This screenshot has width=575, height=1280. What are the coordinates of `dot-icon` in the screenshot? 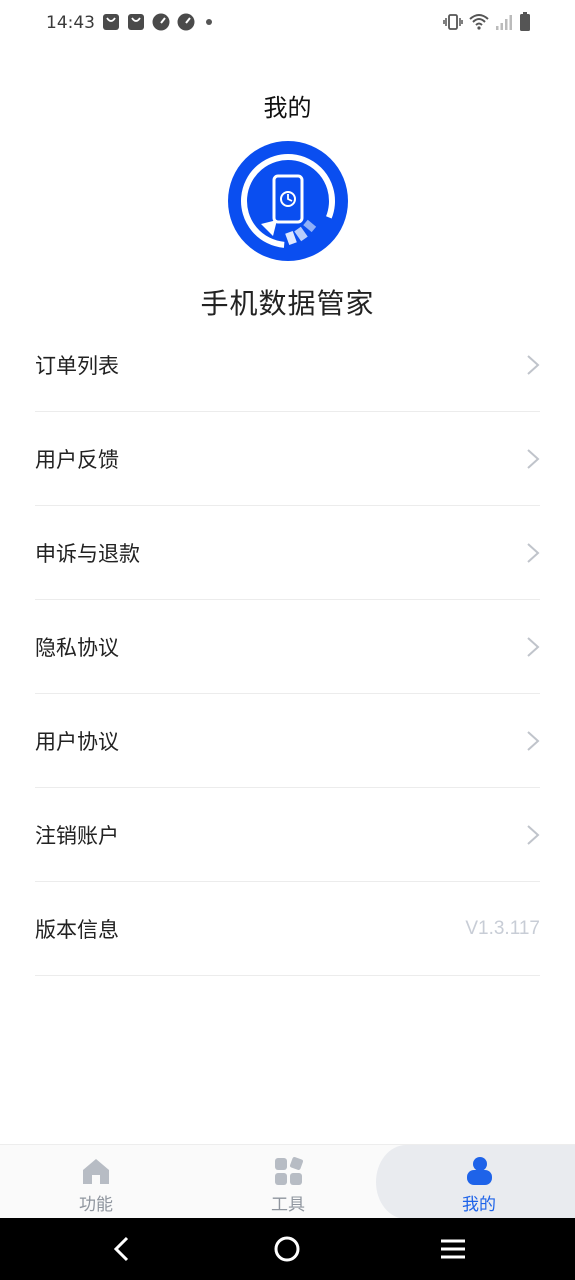 It's located at (209, 22).